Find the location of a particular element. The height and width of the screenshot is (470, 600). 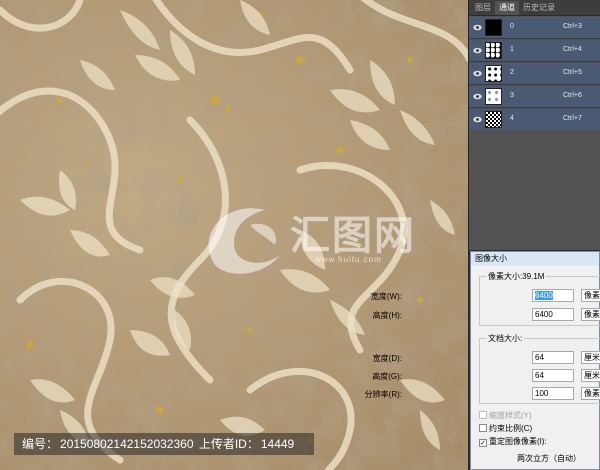

doc-height-unit-select: 厘米 is located at coordinates (590, 375).